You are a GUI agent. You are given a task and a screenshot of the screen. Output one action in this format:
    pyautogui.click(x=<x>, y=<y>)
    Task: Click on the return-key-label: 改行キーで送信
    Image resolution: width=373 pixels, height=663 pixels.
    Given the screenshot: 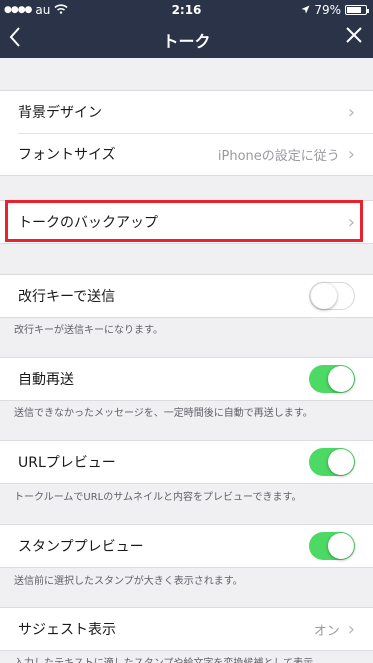 What is the action you would take?
    pyautogui.click(x=67, y=297)
    